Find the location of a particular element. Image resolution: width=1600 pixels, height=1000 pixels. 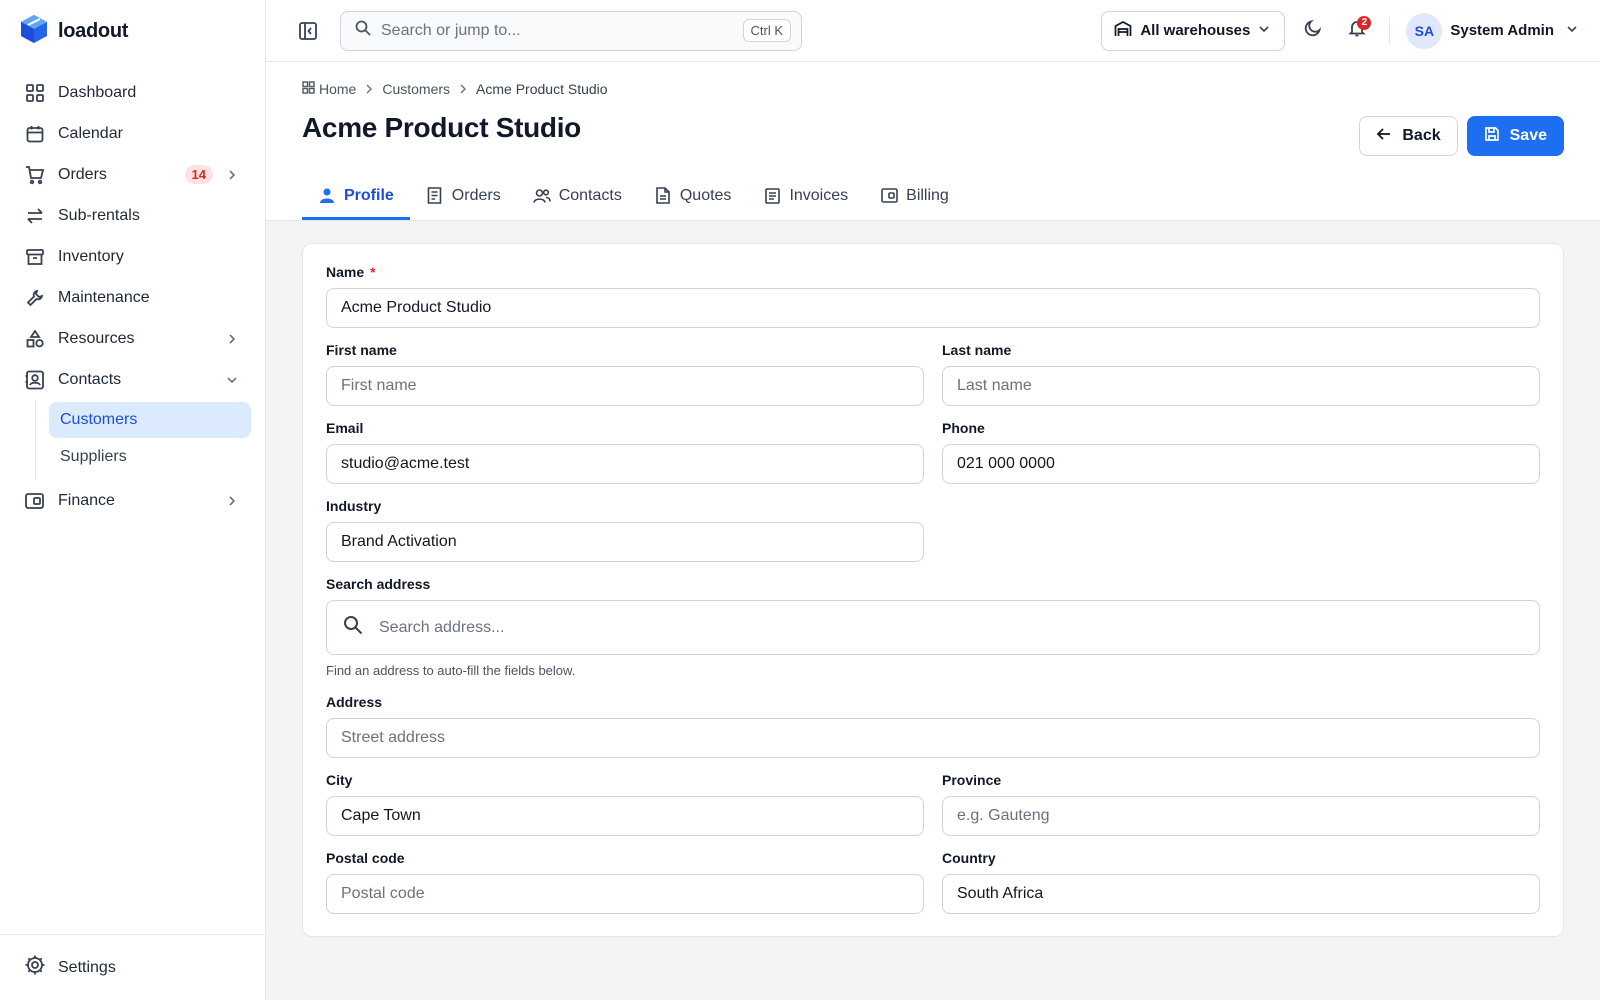

sidebar-item-inventory: Inventory is located at coordinates (132, 256).